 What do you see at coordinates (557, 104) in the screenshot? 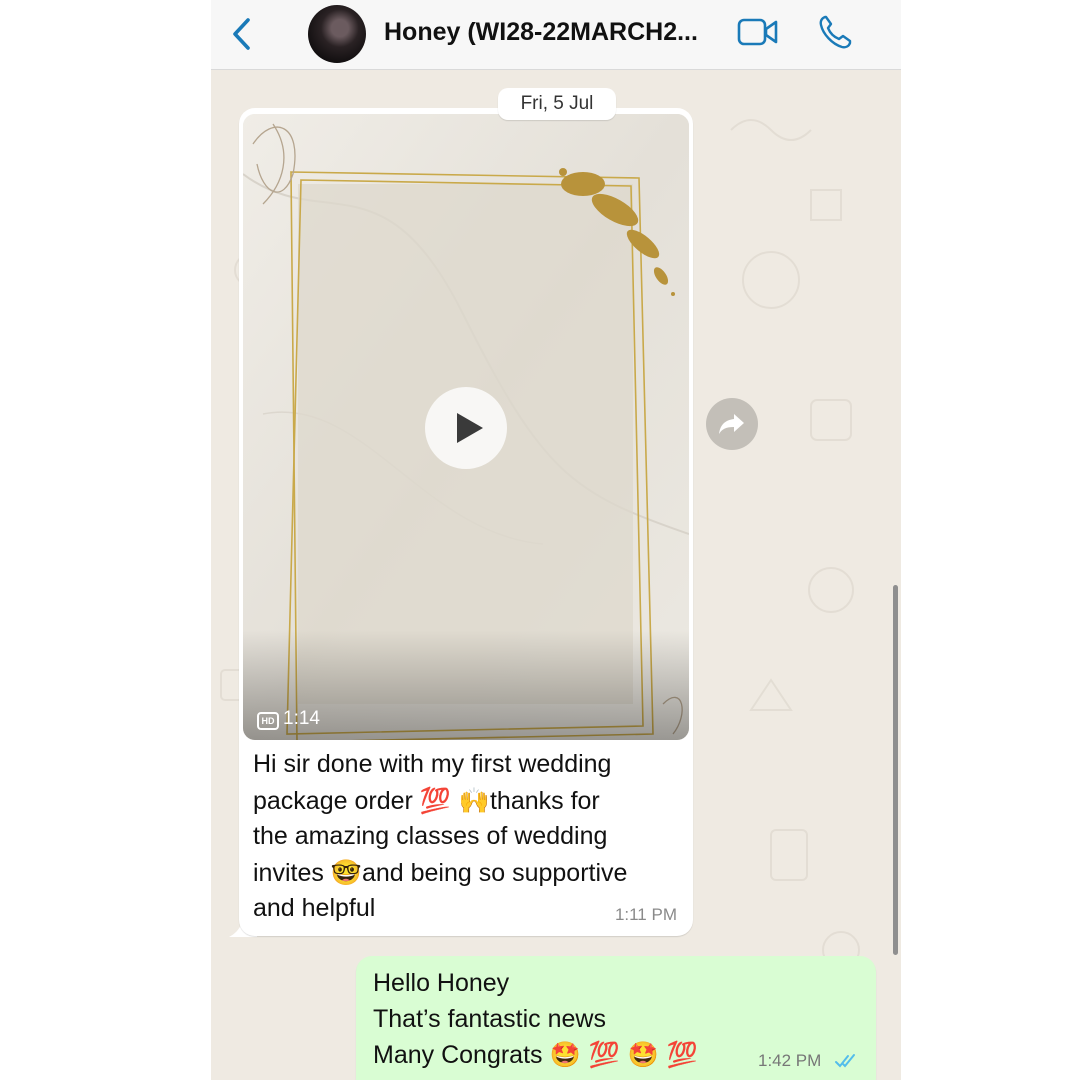
I see `date-separator: Fri, 5 Jul` at bounding box center [557, 104].